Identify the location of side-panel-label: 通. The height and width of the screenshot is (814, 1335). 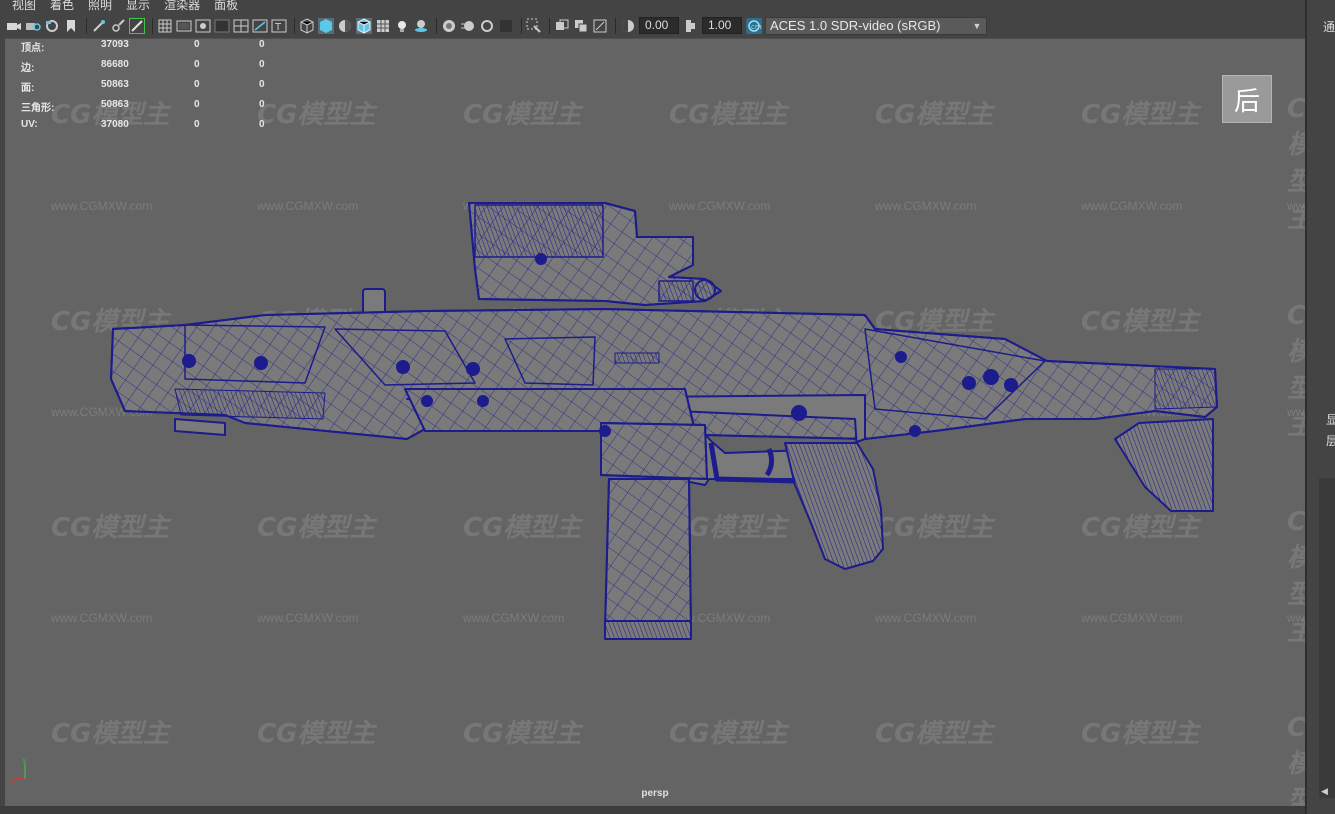
(1329, 26).